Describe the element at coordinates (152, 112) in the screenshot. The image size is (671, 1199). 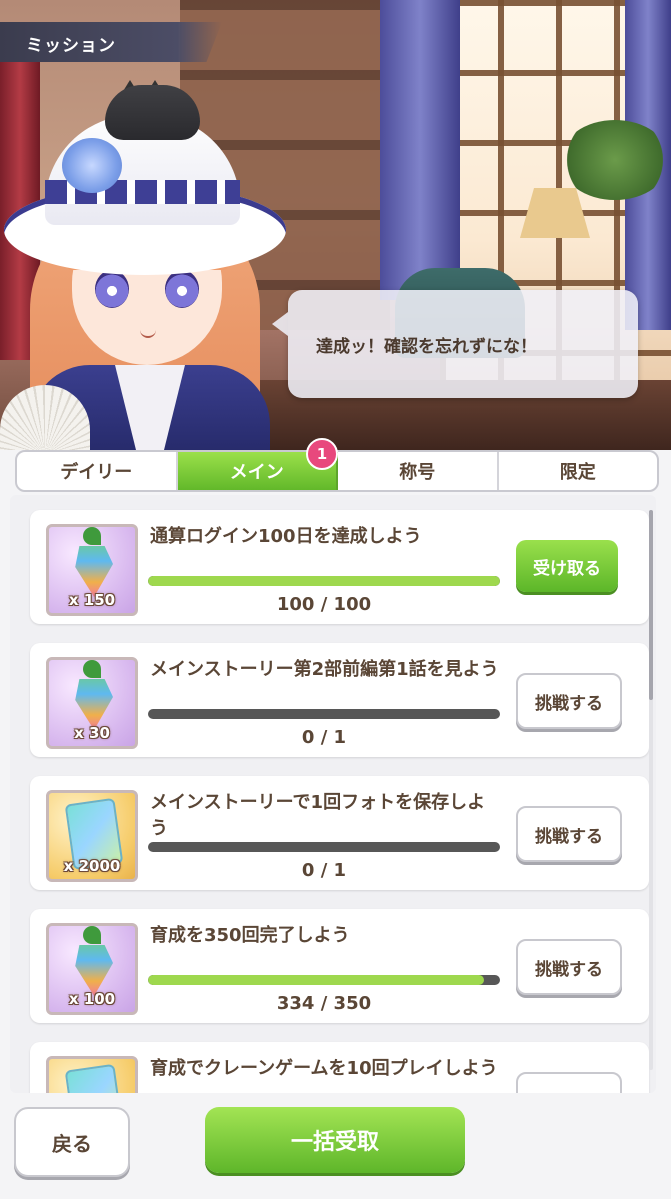
I see `cat-on-hat` at that location.